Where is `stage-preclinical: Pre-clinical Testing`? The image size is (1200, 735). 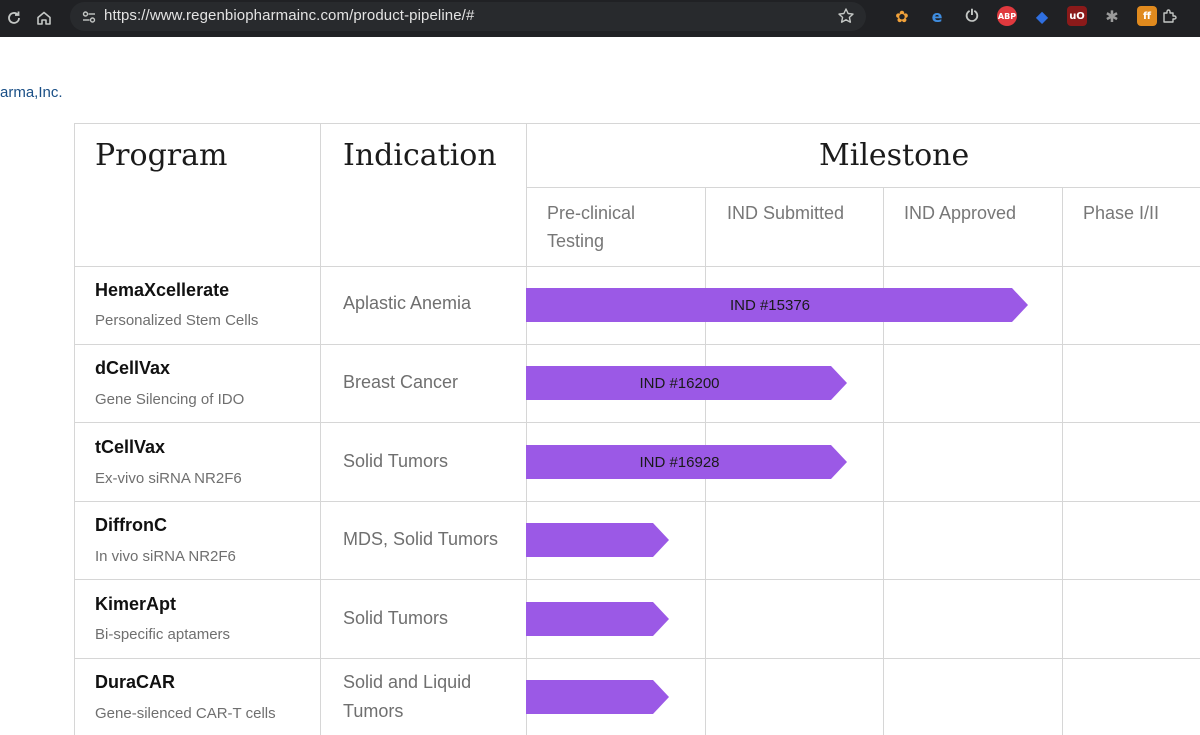 stage-preclinical: Pre-clinical Testing is located at coordinates (591, 227).